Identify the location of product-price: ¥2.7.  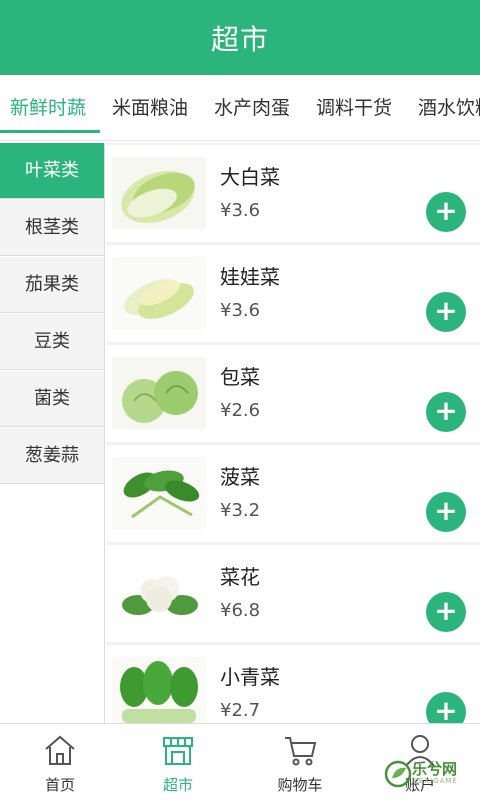
(240, 710).